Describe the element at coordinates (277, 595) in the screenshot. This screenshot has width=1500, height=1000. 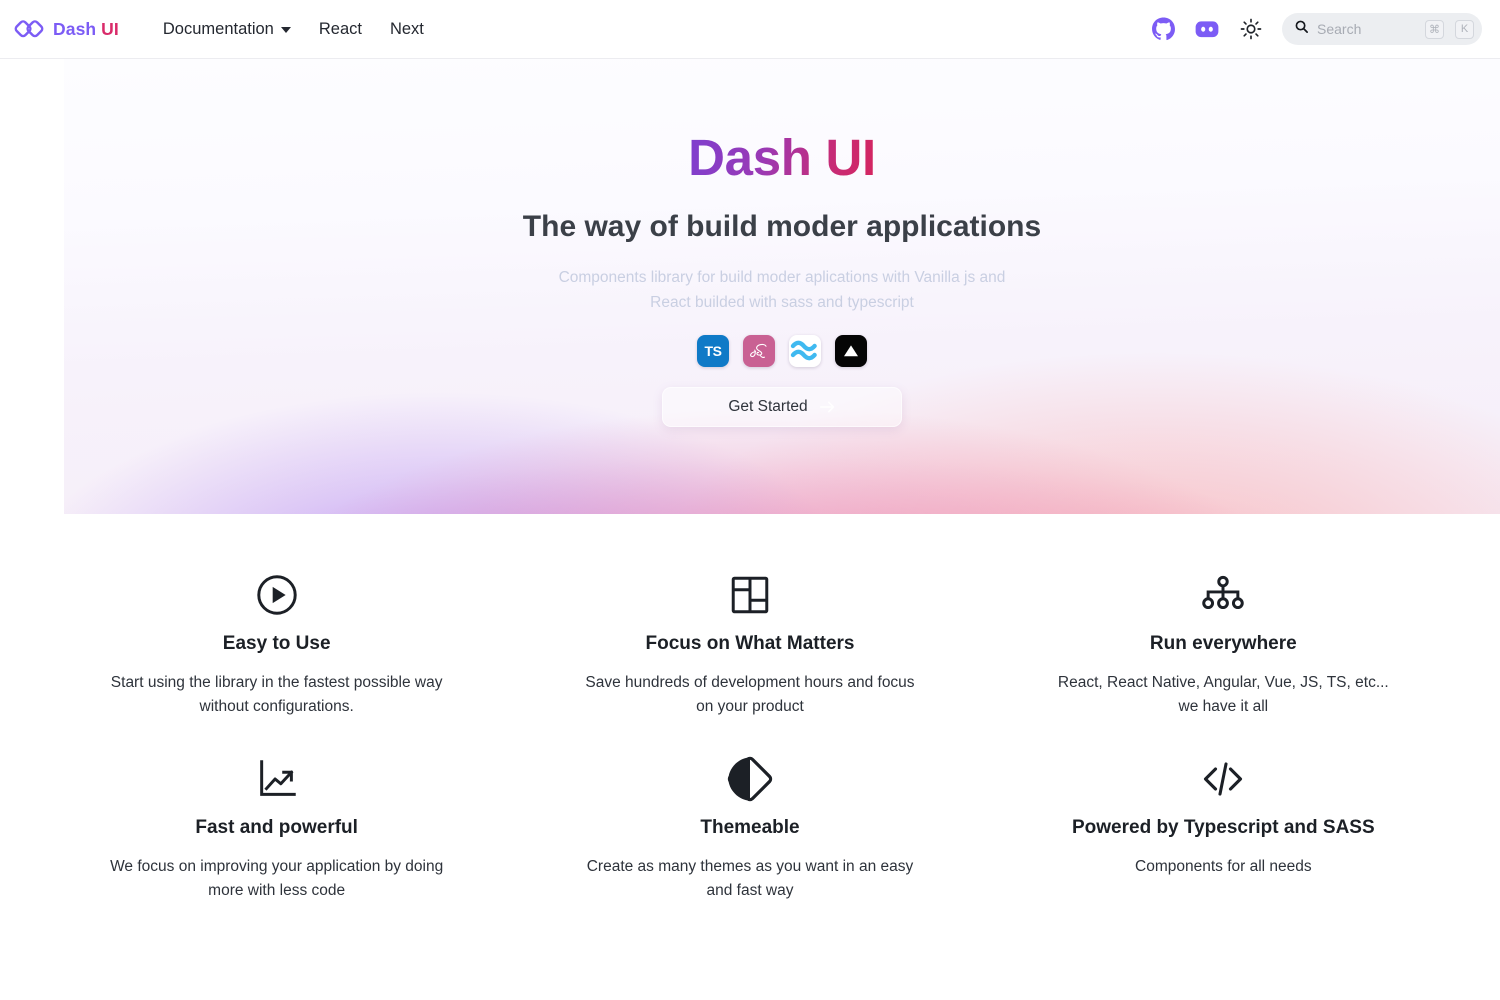
I see `play-circle-icon` at that location.